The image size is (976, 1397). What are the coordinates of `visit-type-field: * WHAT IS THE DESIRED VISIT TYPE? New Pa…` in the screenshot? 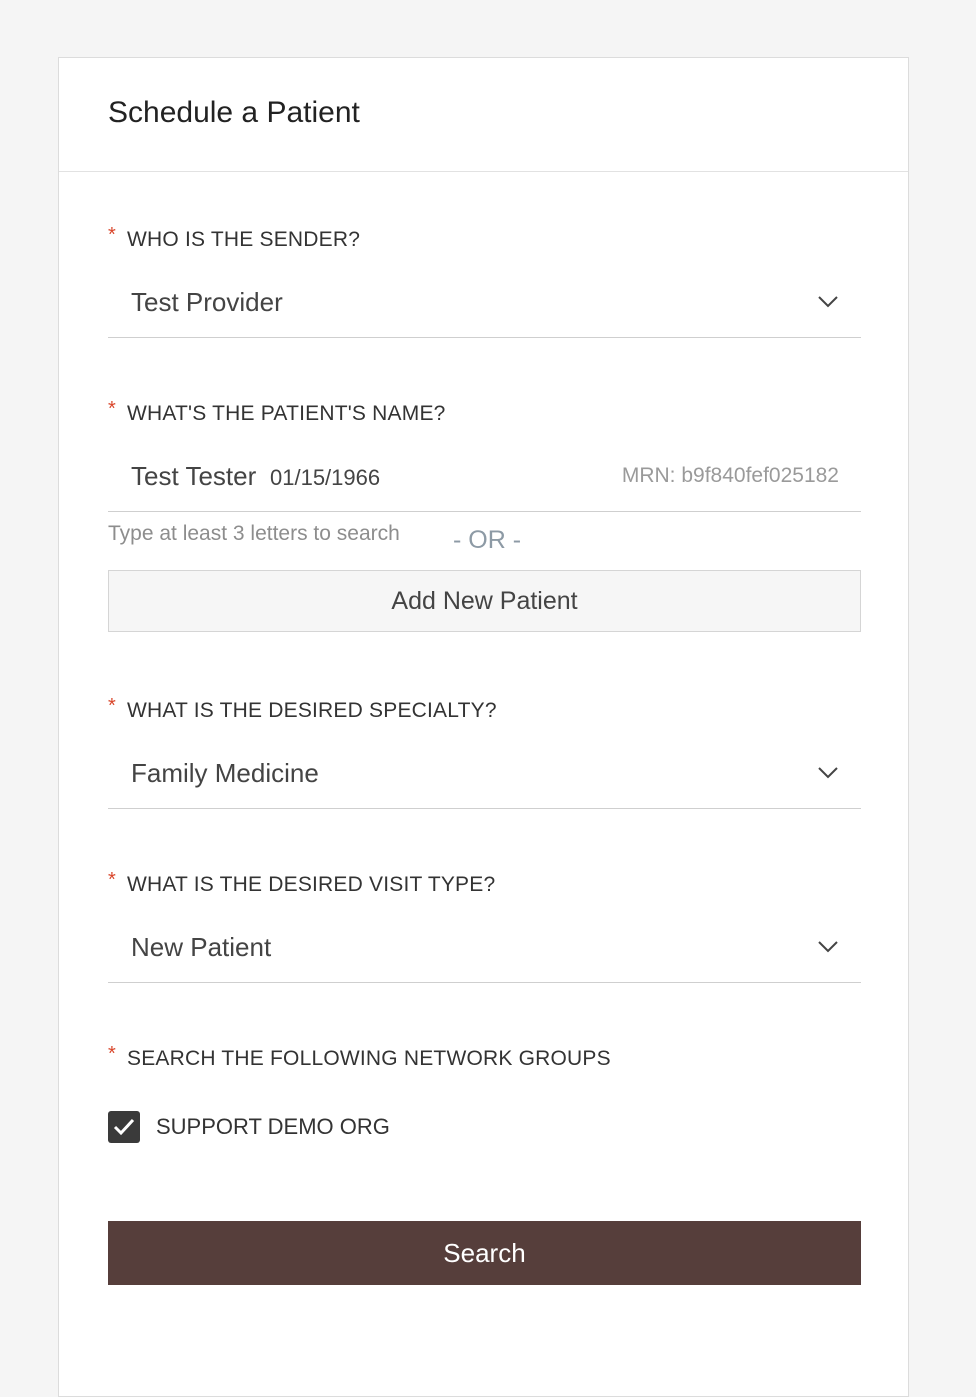 It's located at (484, 926).